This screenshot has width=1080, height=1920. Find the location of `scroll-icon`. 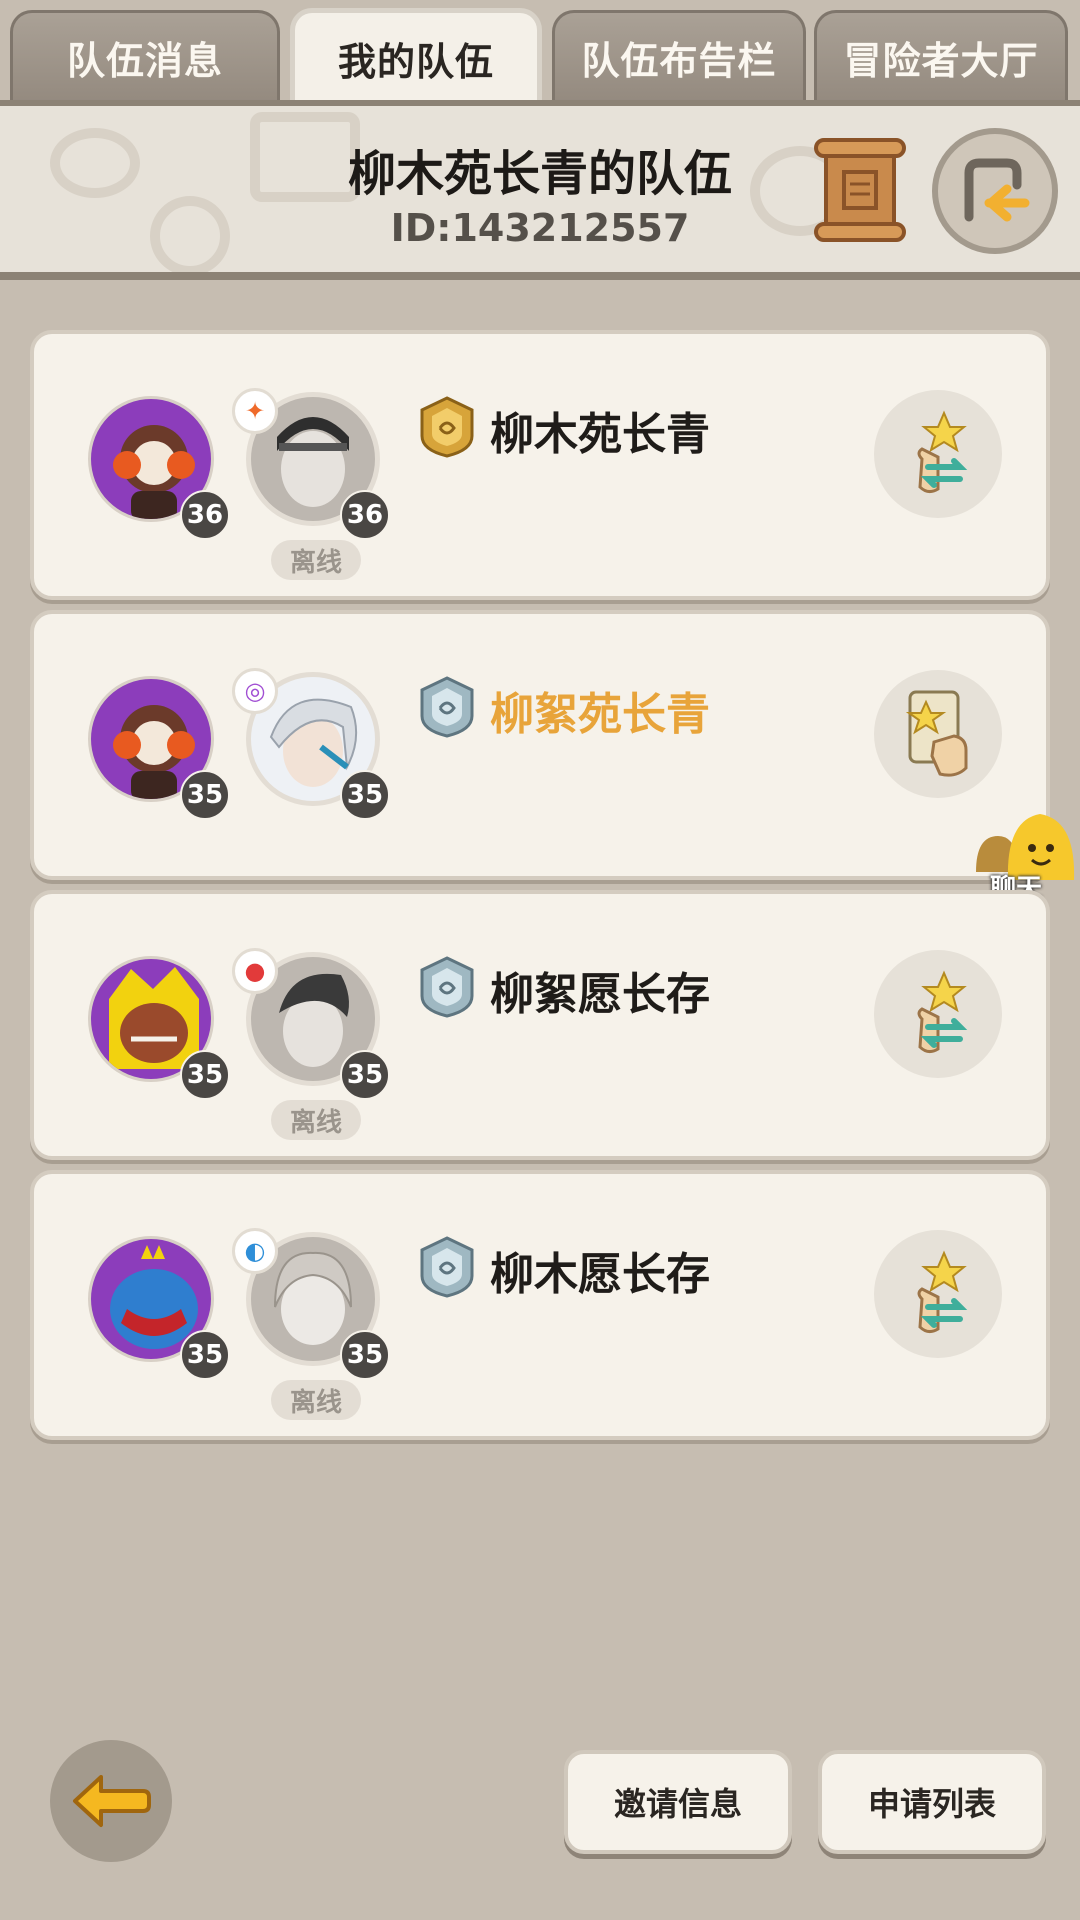

scroll-icon is located at coordinates (860, 190).